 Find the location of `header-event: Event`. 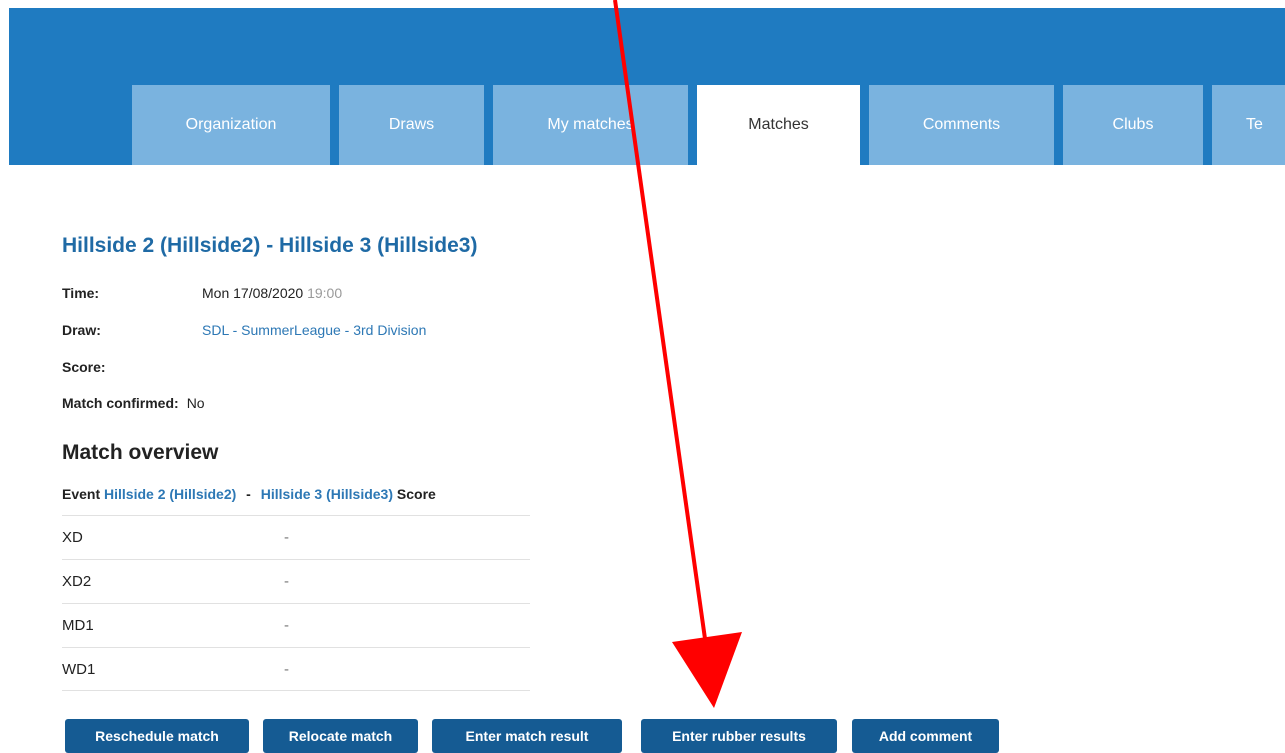

header-event: Event is located at coordinates (81, 494).